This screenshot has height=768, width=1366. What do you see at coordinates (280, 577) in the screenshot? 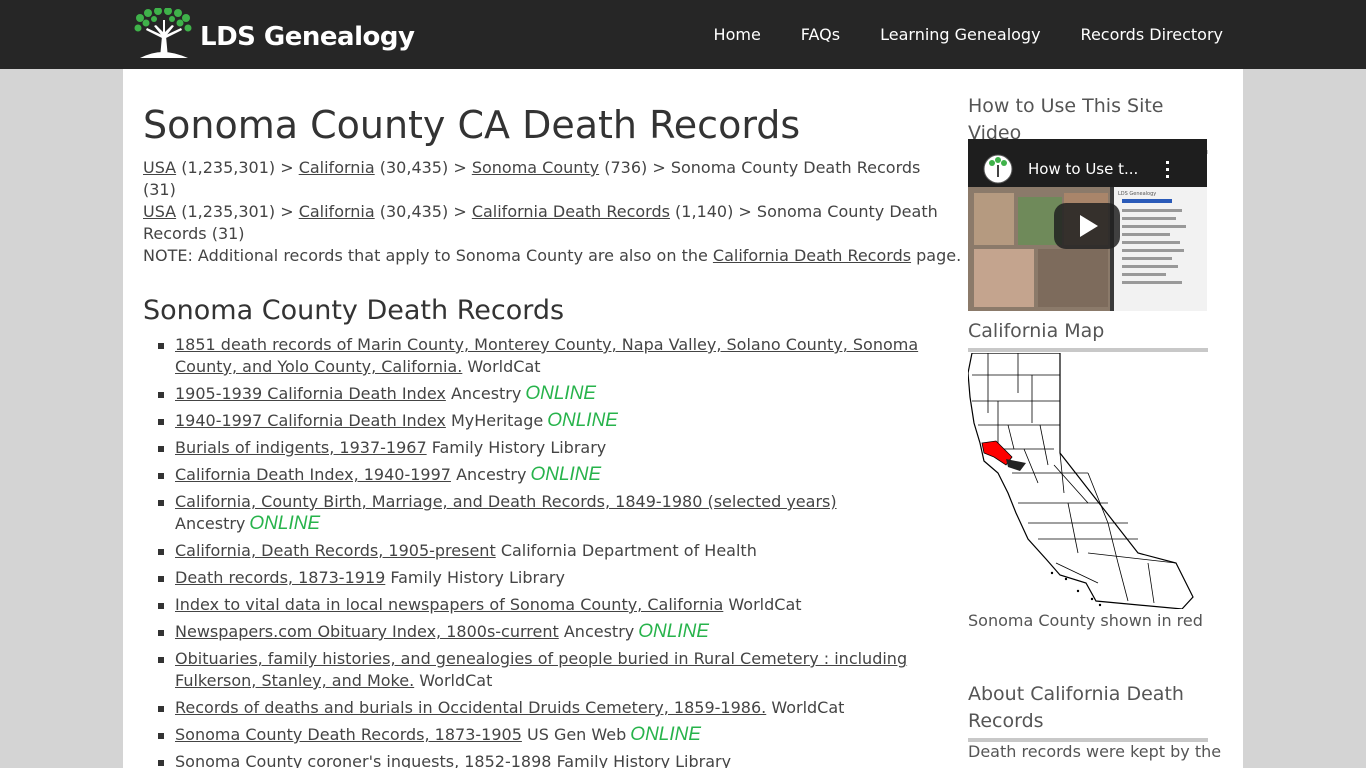
I see `record-link: Death records, 1873-1919` at bounding box center [280, 577].